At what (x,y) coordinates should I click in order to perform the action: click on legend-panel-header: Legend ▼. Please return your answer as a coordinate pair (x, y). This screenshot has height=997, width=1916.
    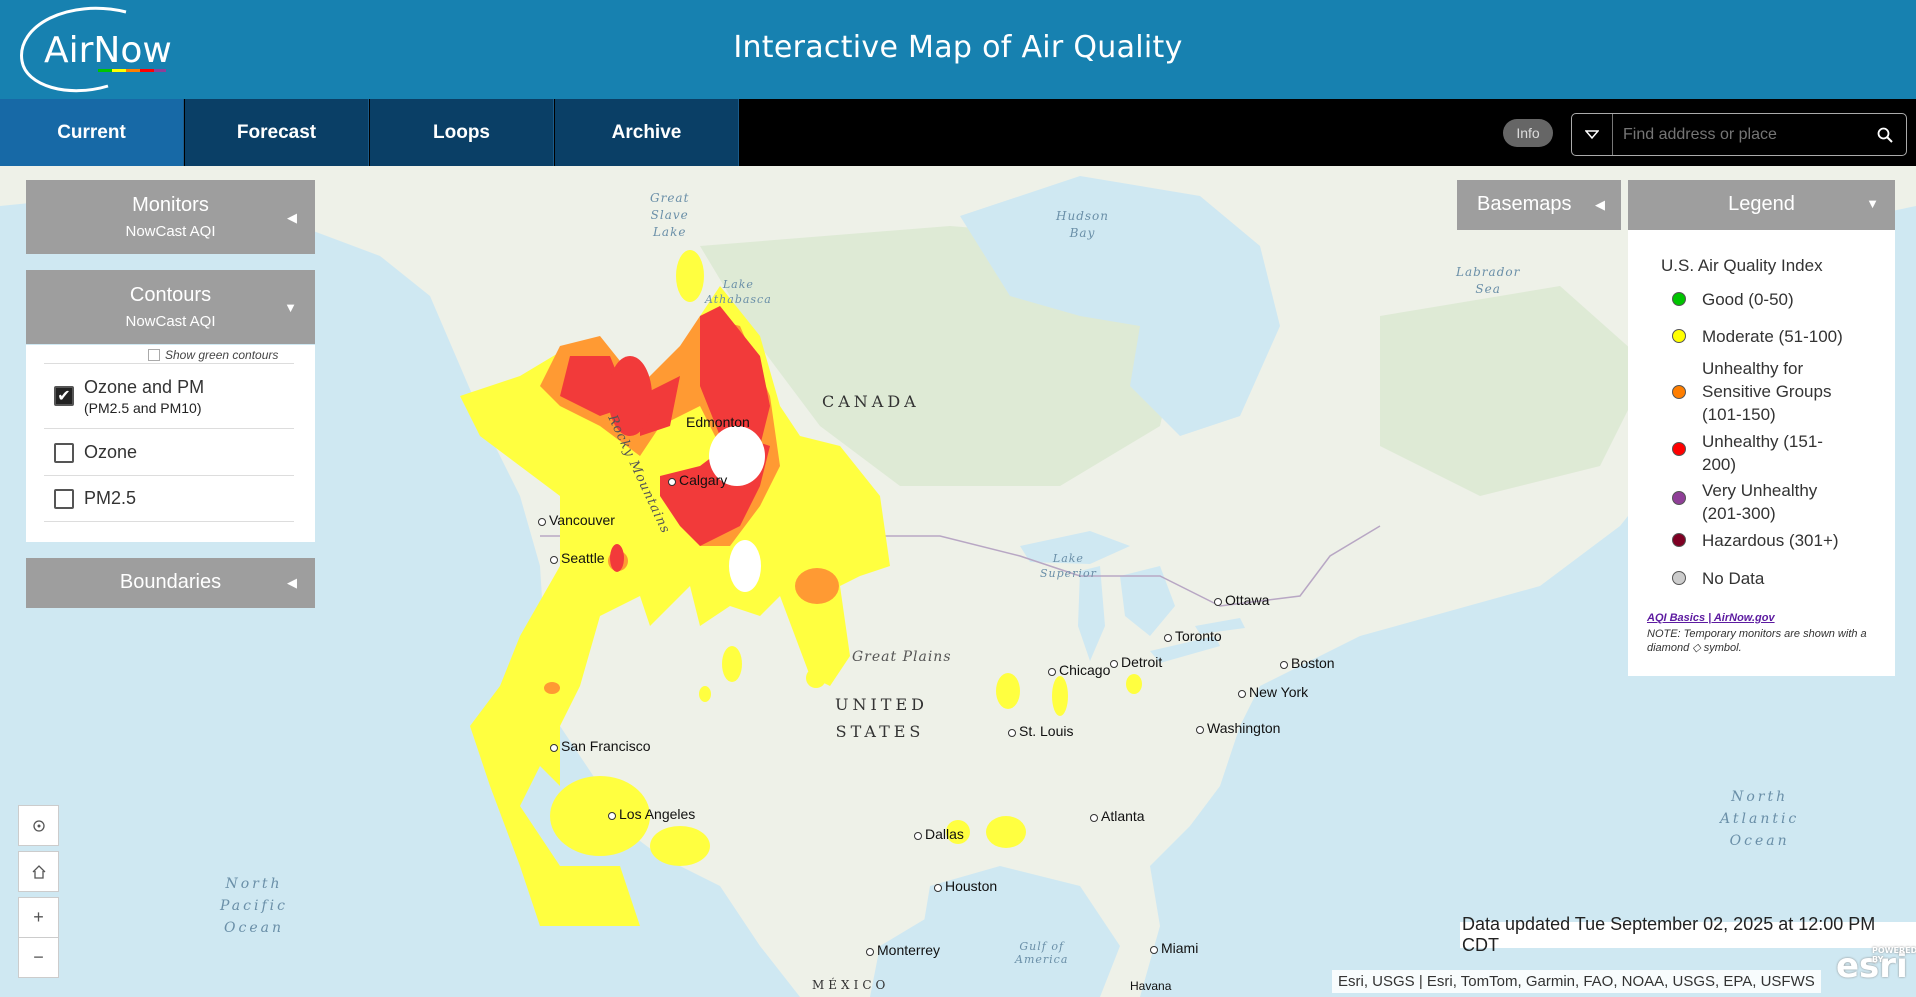
    Looking at the image, I should click on (1761, 205).